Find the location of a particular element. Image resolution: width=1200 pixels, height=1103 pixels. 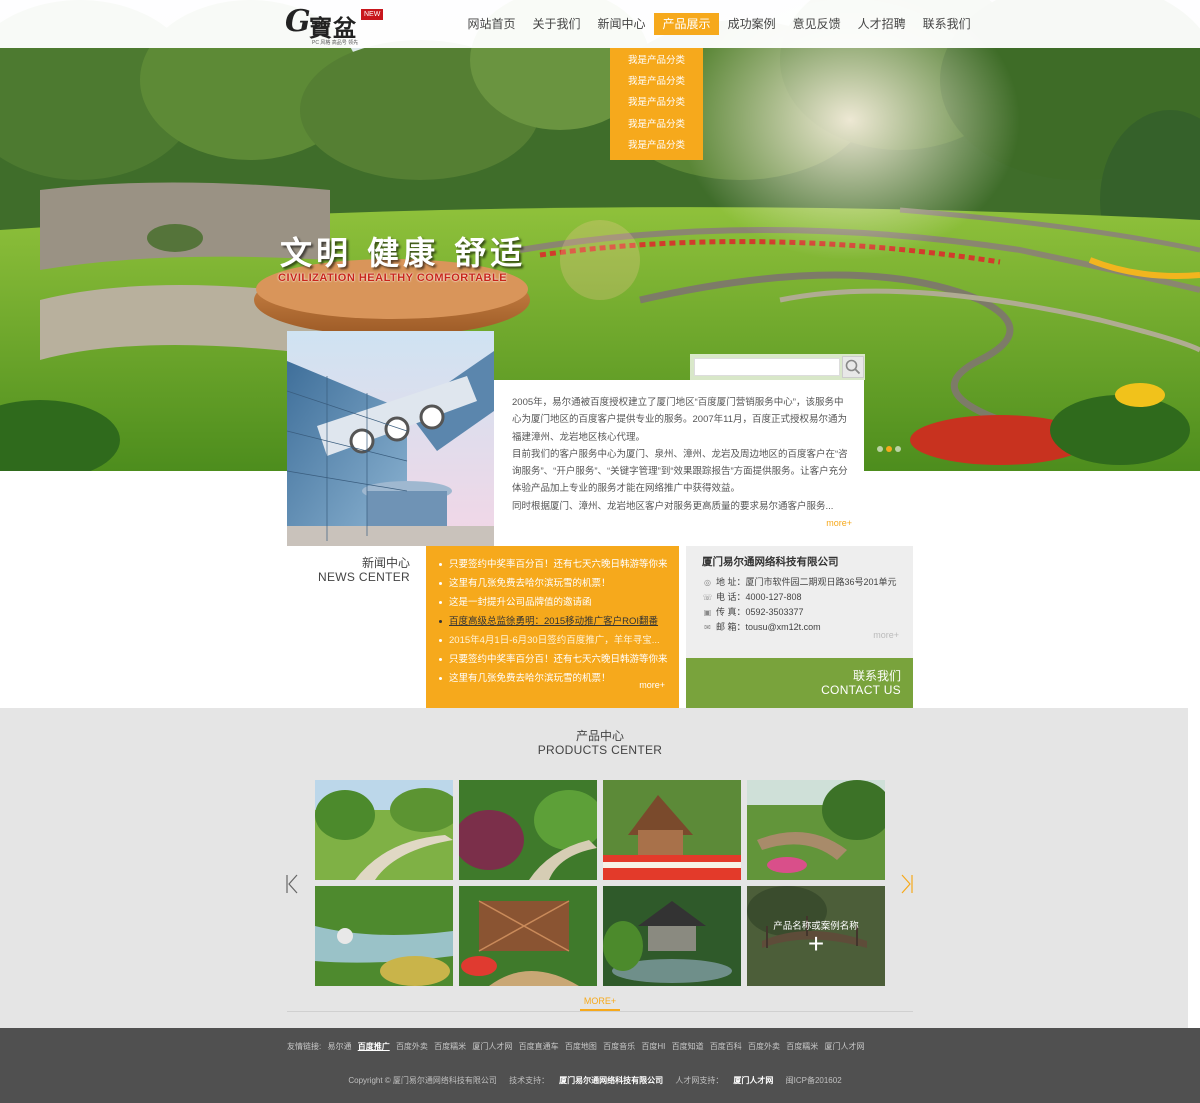

products-section-title: 产品中心 PRODUCTS CENTER is located at coordinates (600, 743).